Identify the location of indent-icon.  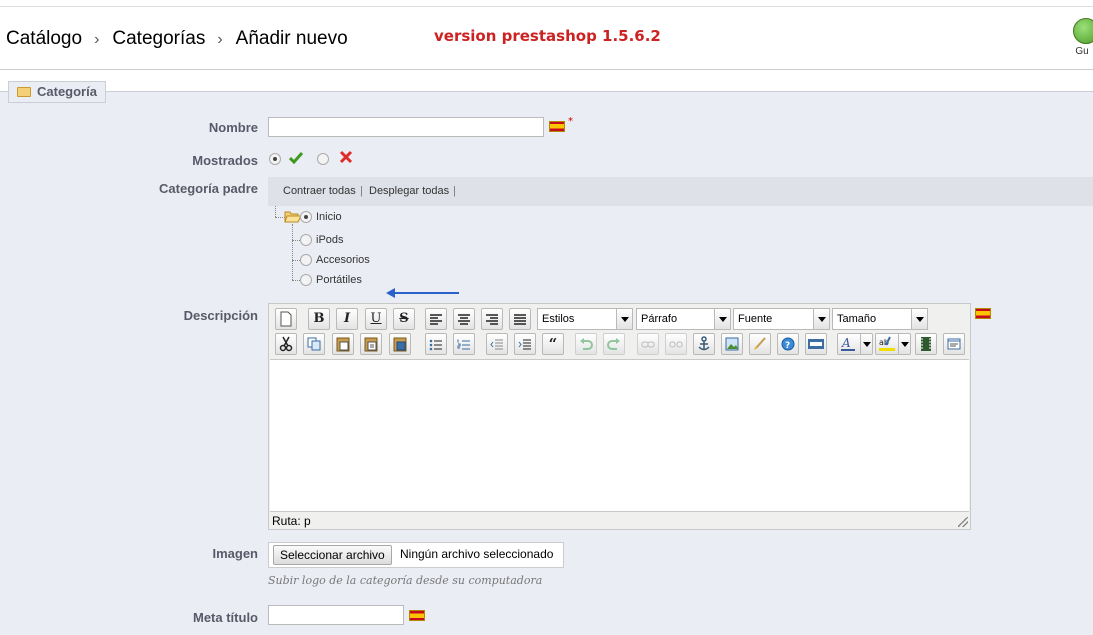
(525, 344).